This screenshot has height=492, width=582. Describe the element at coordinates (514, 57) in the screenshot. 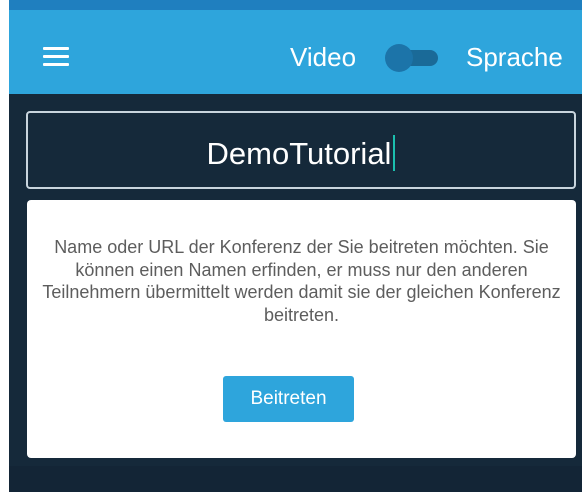

I see `language-label: Sprache` at that location.